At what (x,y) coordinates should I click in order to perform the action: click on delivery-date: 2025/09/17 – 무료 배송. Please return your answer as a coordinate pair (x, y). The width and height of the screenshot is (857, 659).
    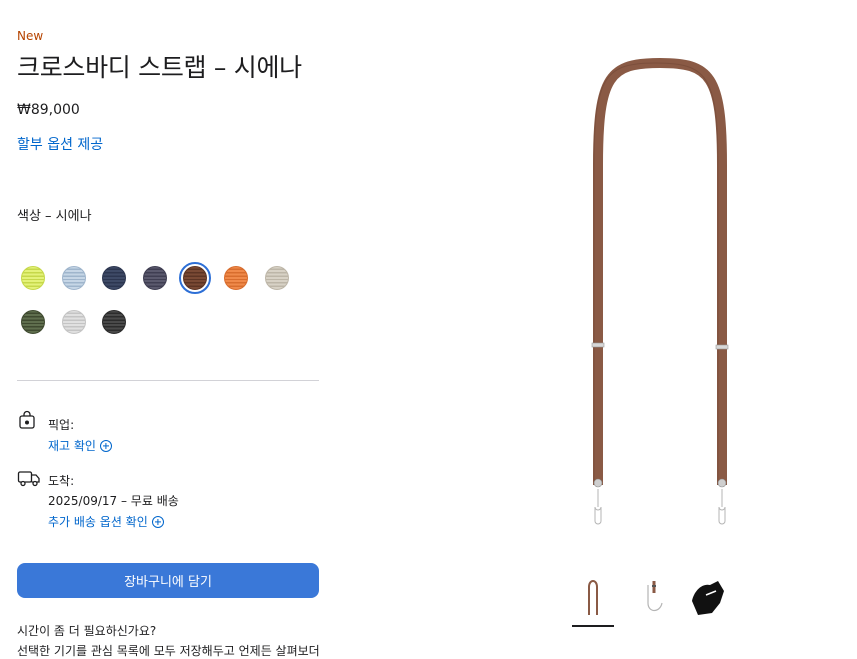
    Looking at the image, I should click on (113, 501).